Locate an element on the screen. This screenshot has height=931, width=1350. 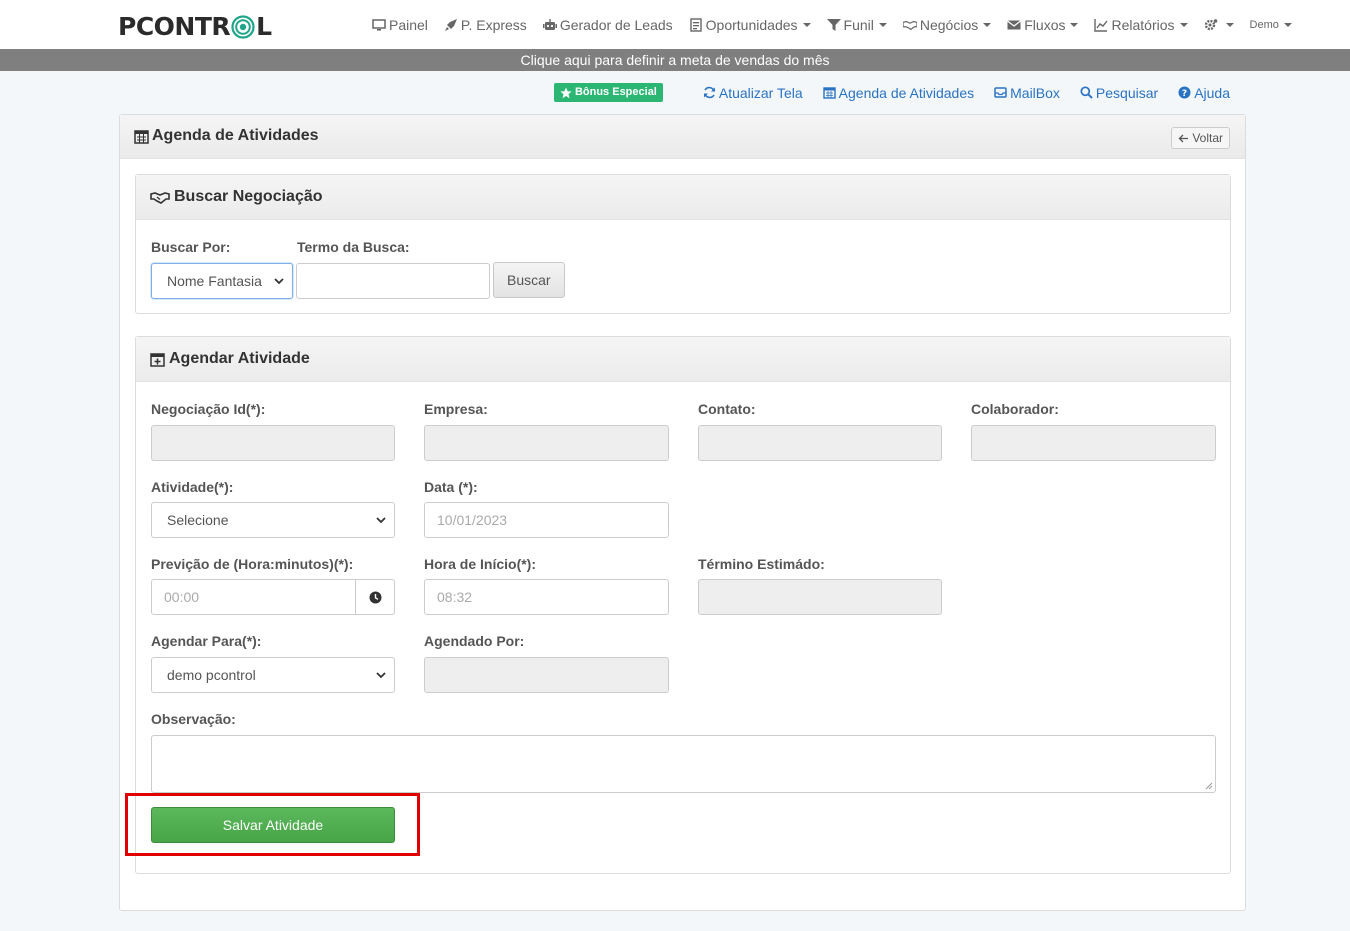
nav-funil: Funil is located at coordinates (856, 24).